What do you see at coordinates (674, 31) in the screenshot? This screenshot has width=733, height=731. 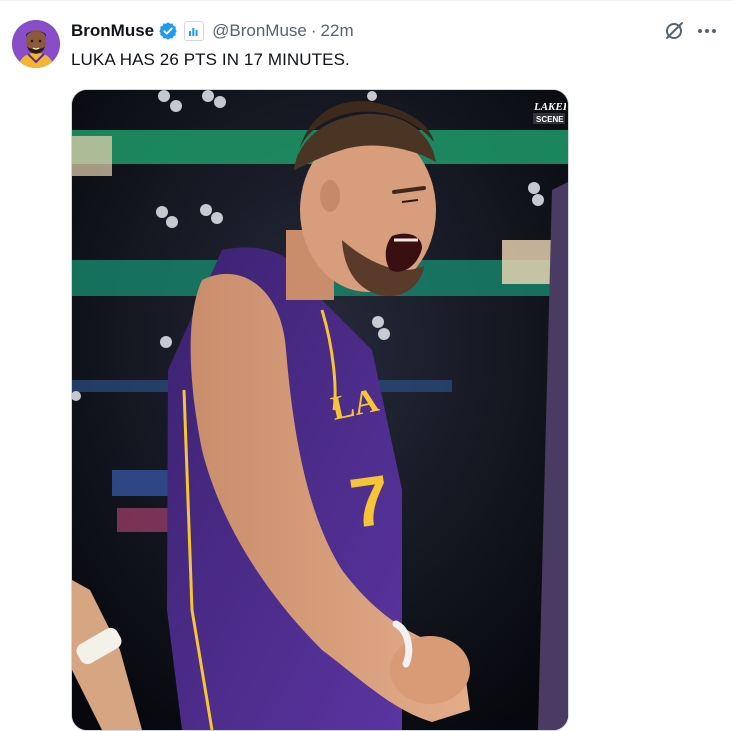 I see `grok-icon` at bounding box center [674, 31].